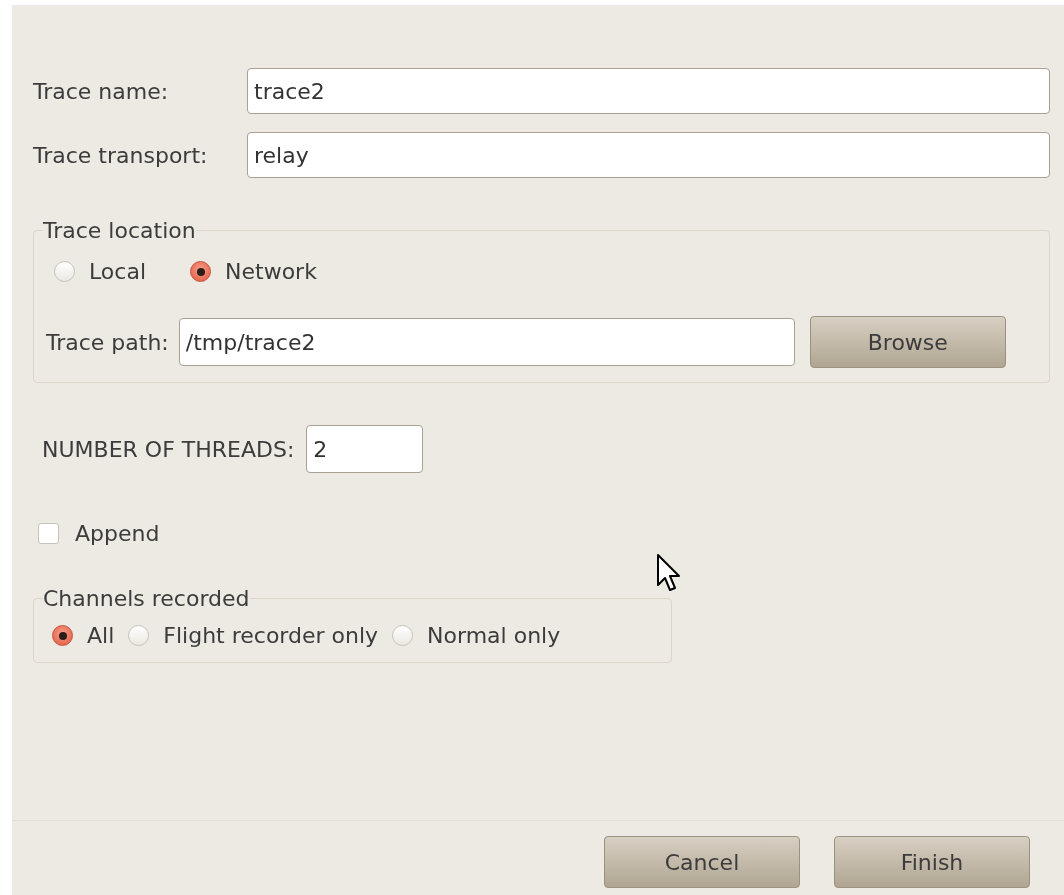 This screenshot has height=895, width=1064. What do you see at coordinates (648, 91) in the screenshot?
I see `text-field: trace2` at bounding box center [648, 91].